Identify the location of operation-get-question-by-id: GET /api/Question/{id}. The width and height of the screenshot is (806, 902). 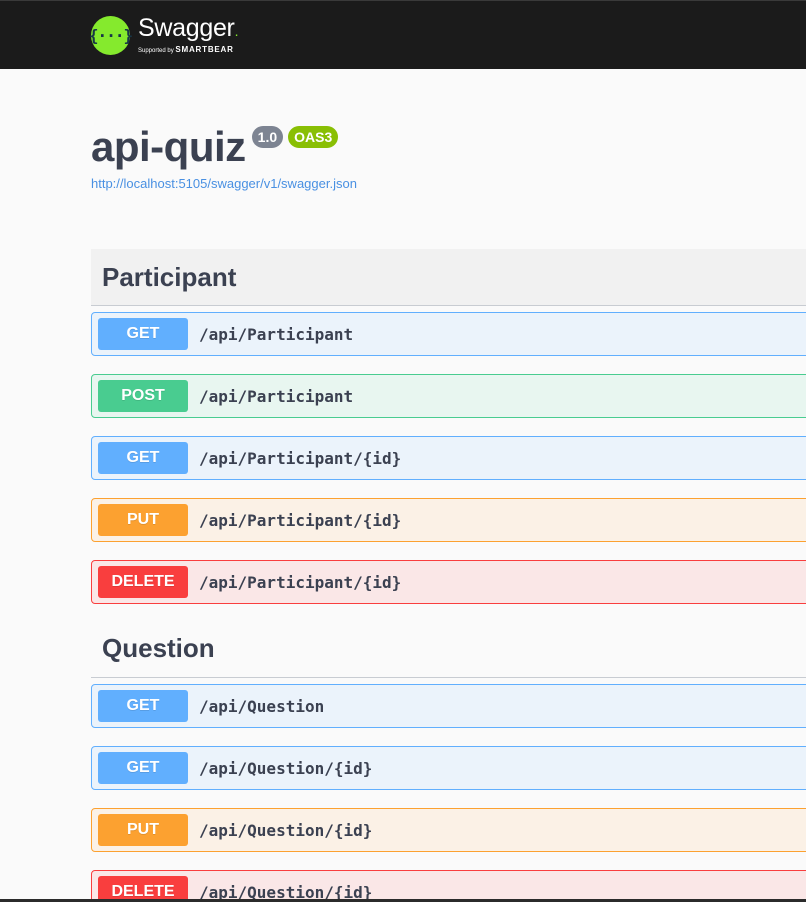
(448, 768).